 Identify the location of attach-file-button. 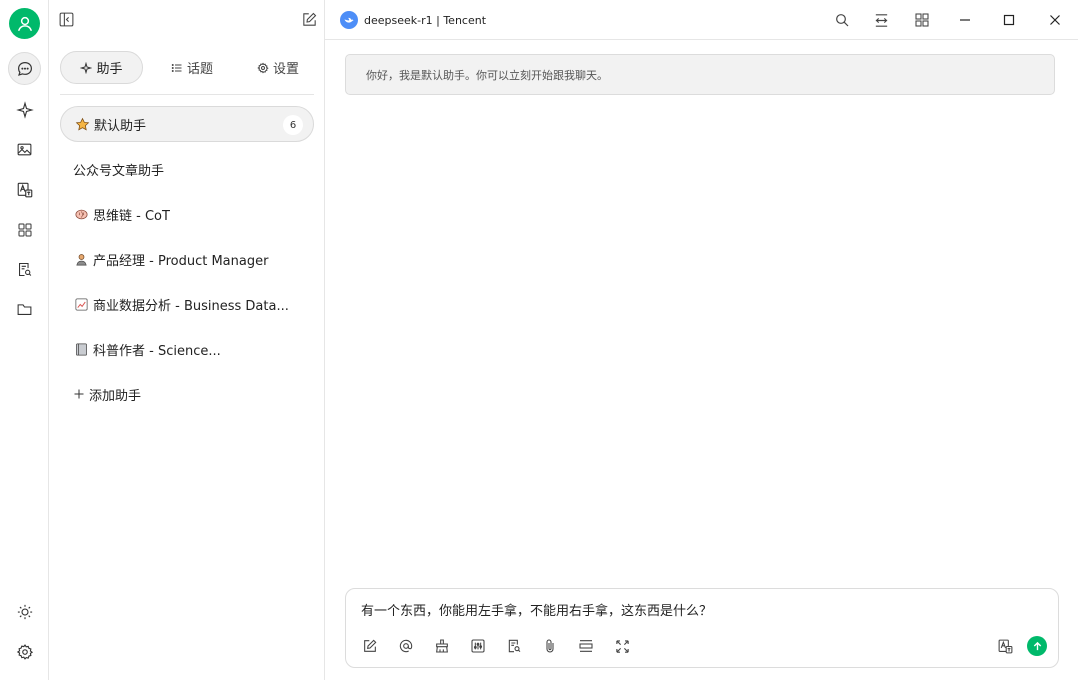
(550, 646).